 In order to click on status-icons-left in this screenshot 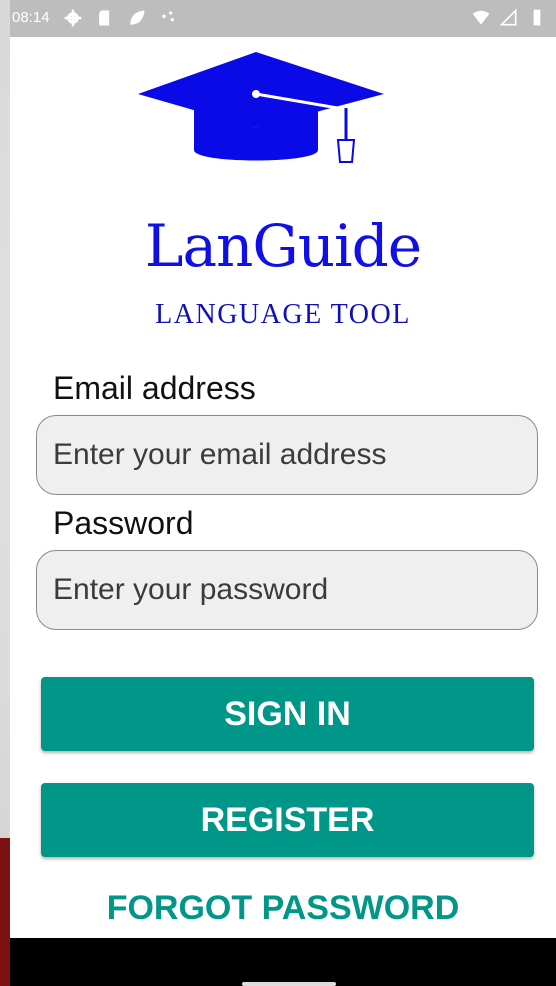, I will do `click(121, 18)`.